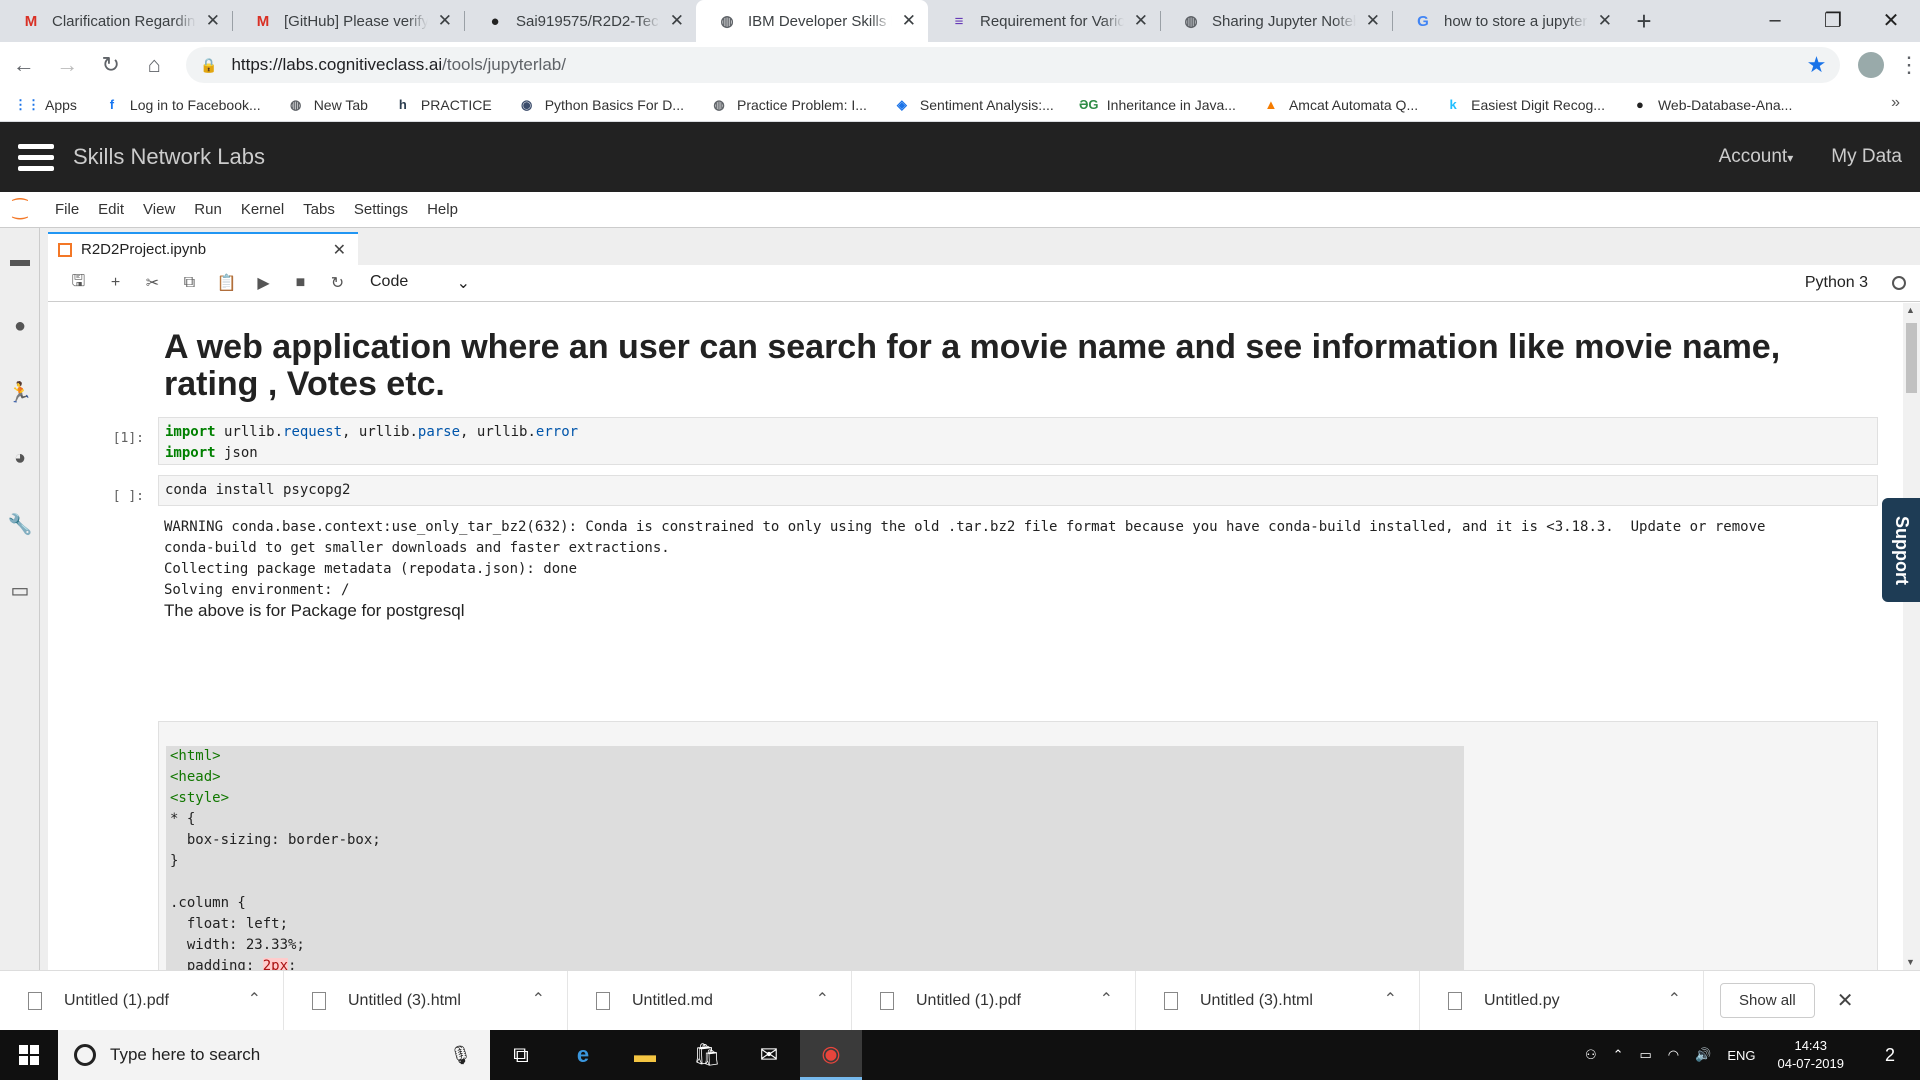 The image size is (1920, 1080). What do you see at coordinates (1562, 1000) in the screenshot?
I see `download-item: Untitled.py ⌃` at bounding box center [1562, 1000].